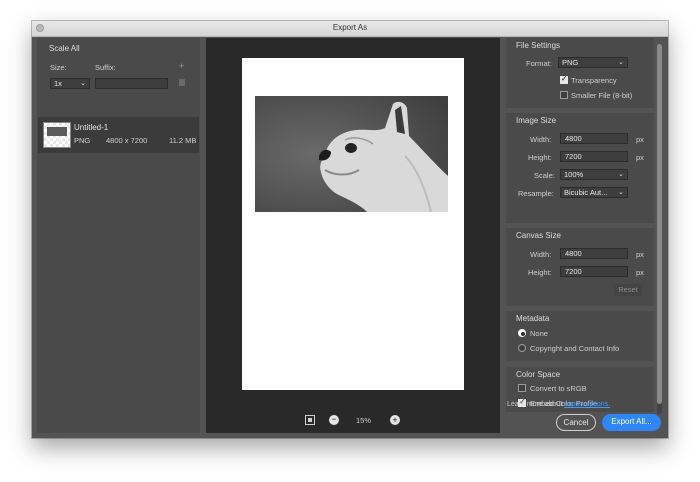  What do you see at coordinates (538, 45) in the screenshot?
I see `file-settings-title: File Settings` at bounding box center [538, 45].